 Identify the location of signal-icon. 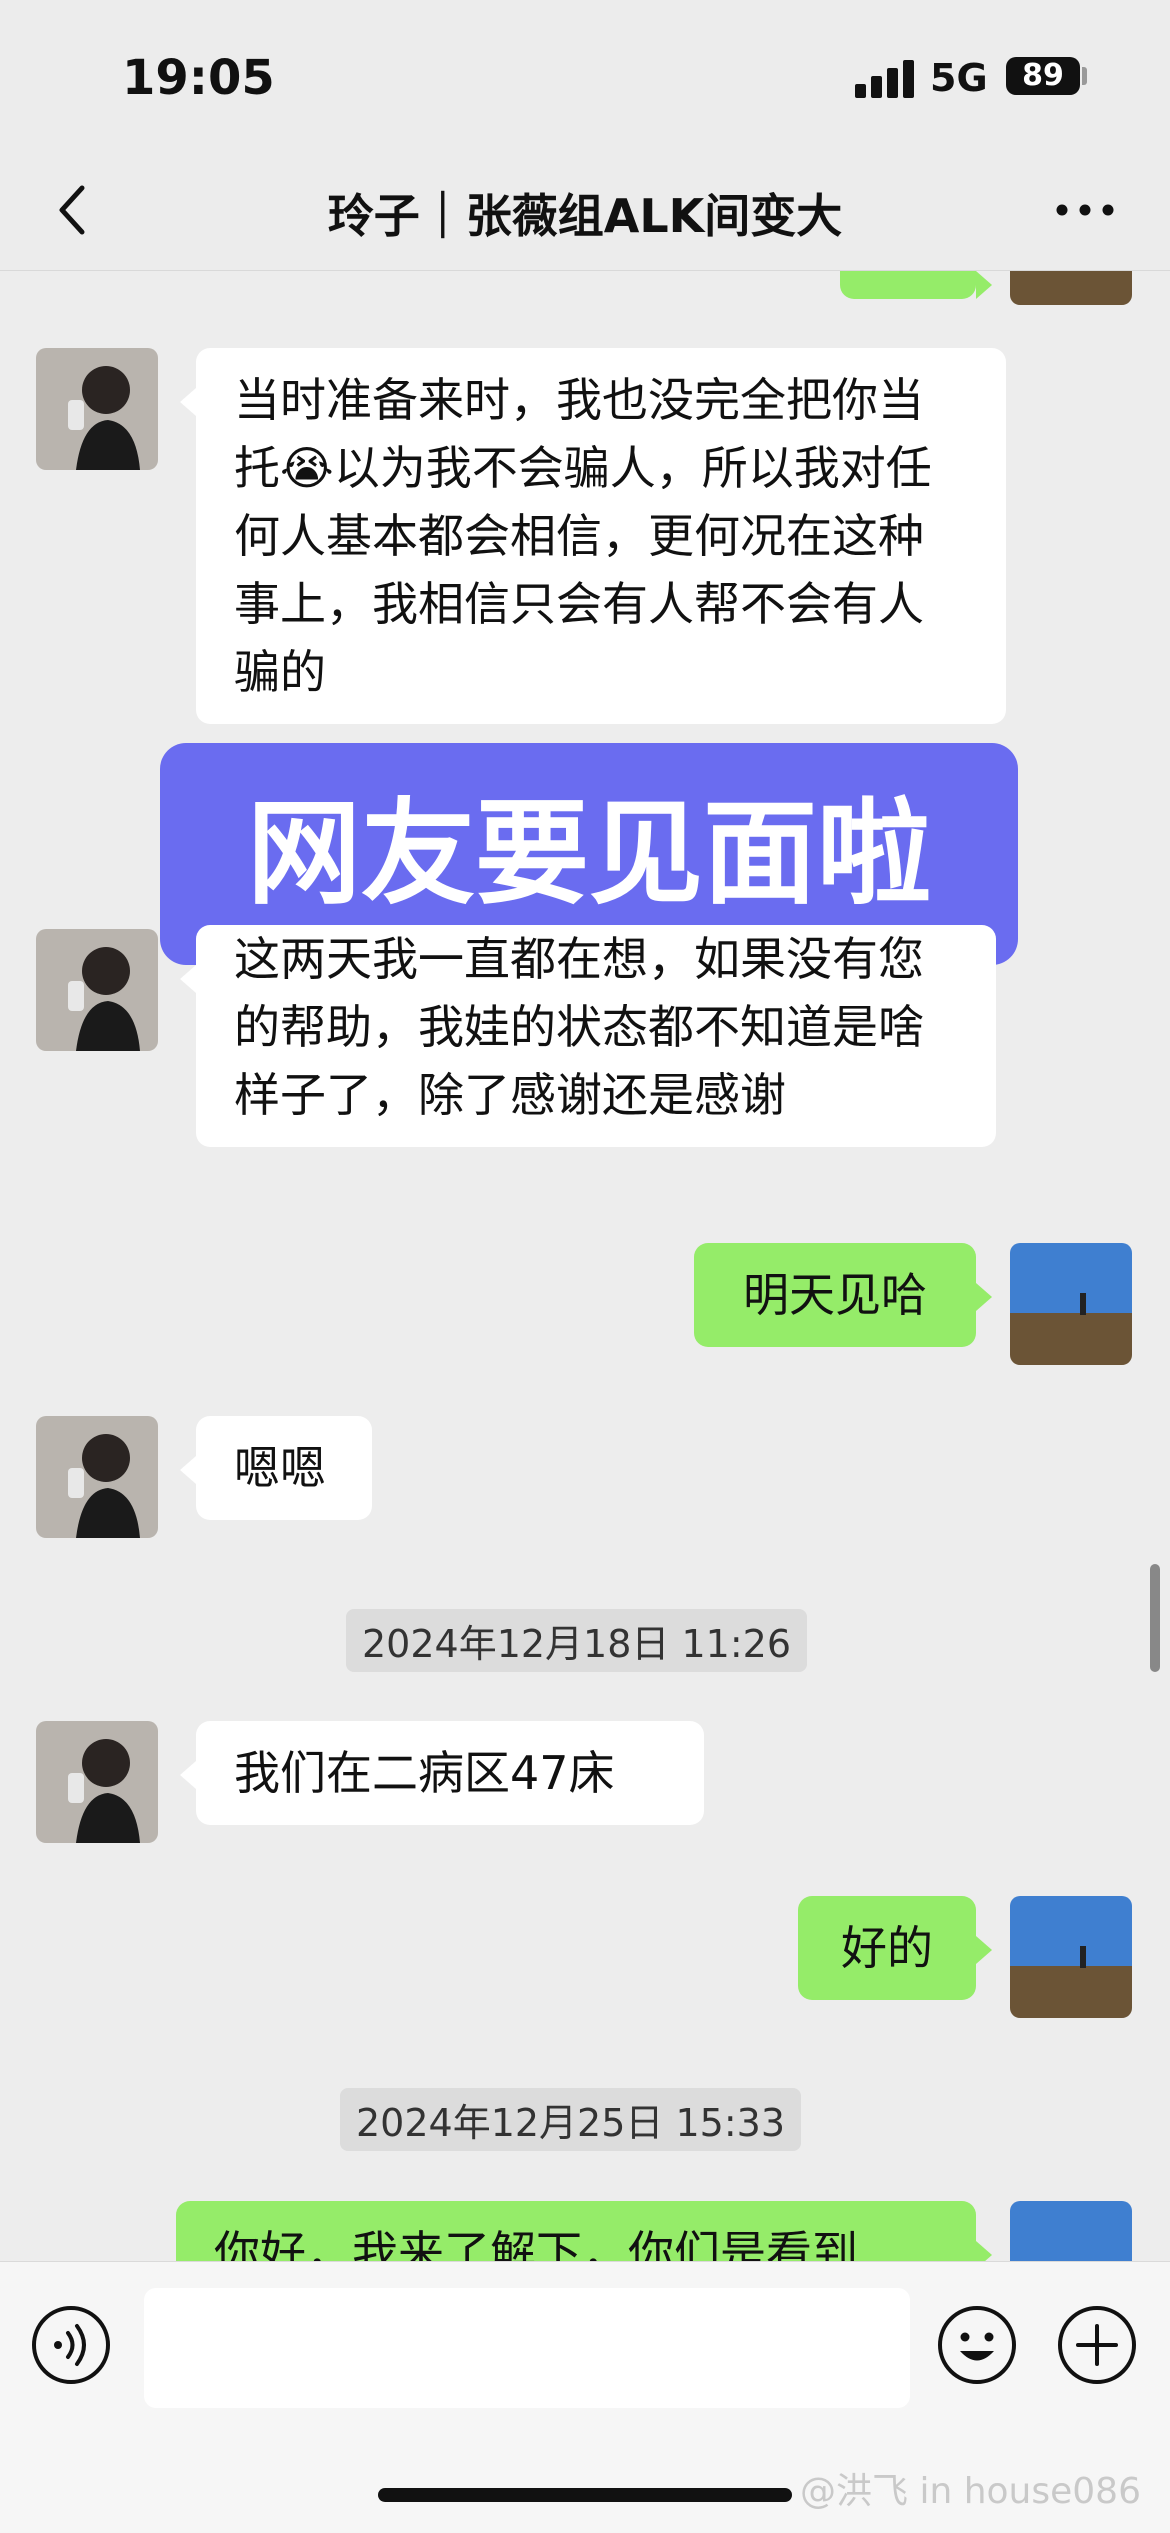
(885, 79).